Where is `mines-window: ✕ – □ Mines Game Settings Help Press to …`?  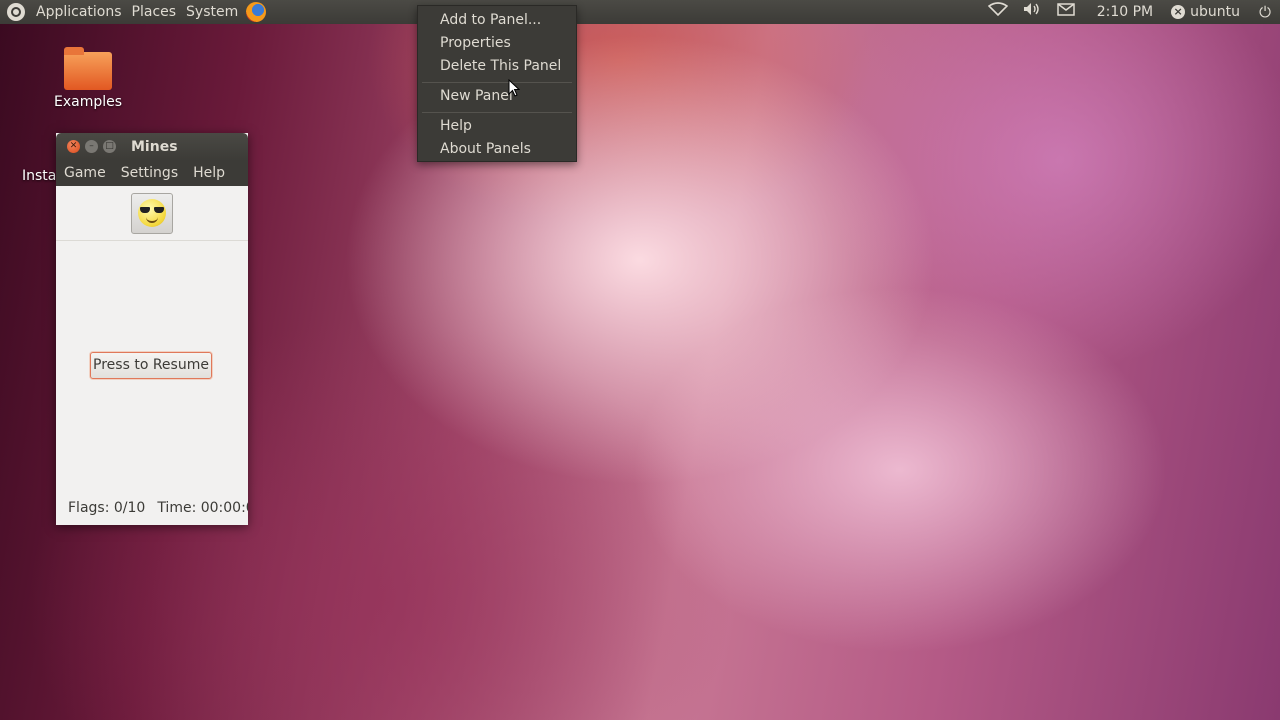 mines-window: ✕ – □ Mines Game Settings Help Press to … is located at coordinates (152, 329).